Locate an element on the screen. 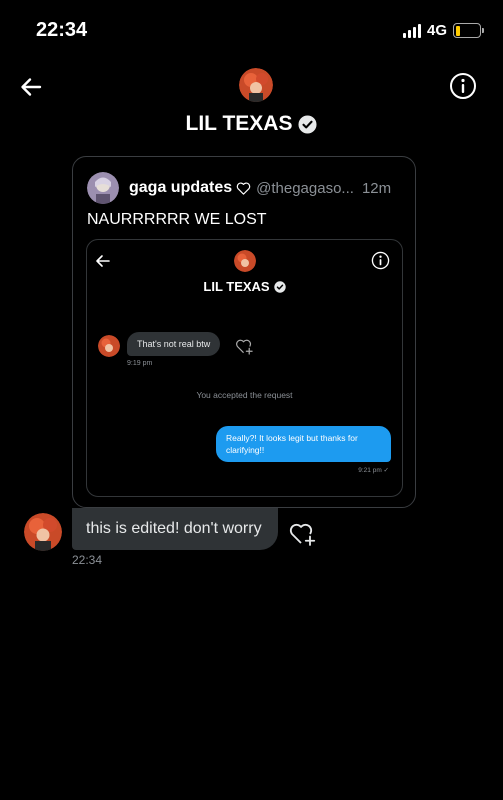  status-indicators: 4G is located at coordinates (443, 30).